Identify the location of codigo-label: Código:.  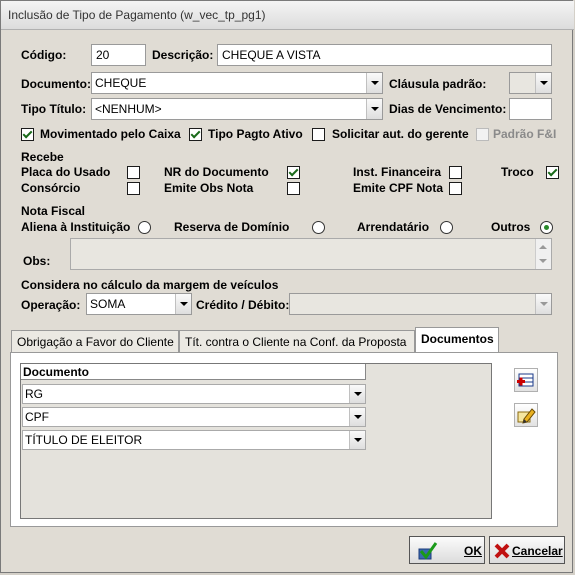
(44, 55).